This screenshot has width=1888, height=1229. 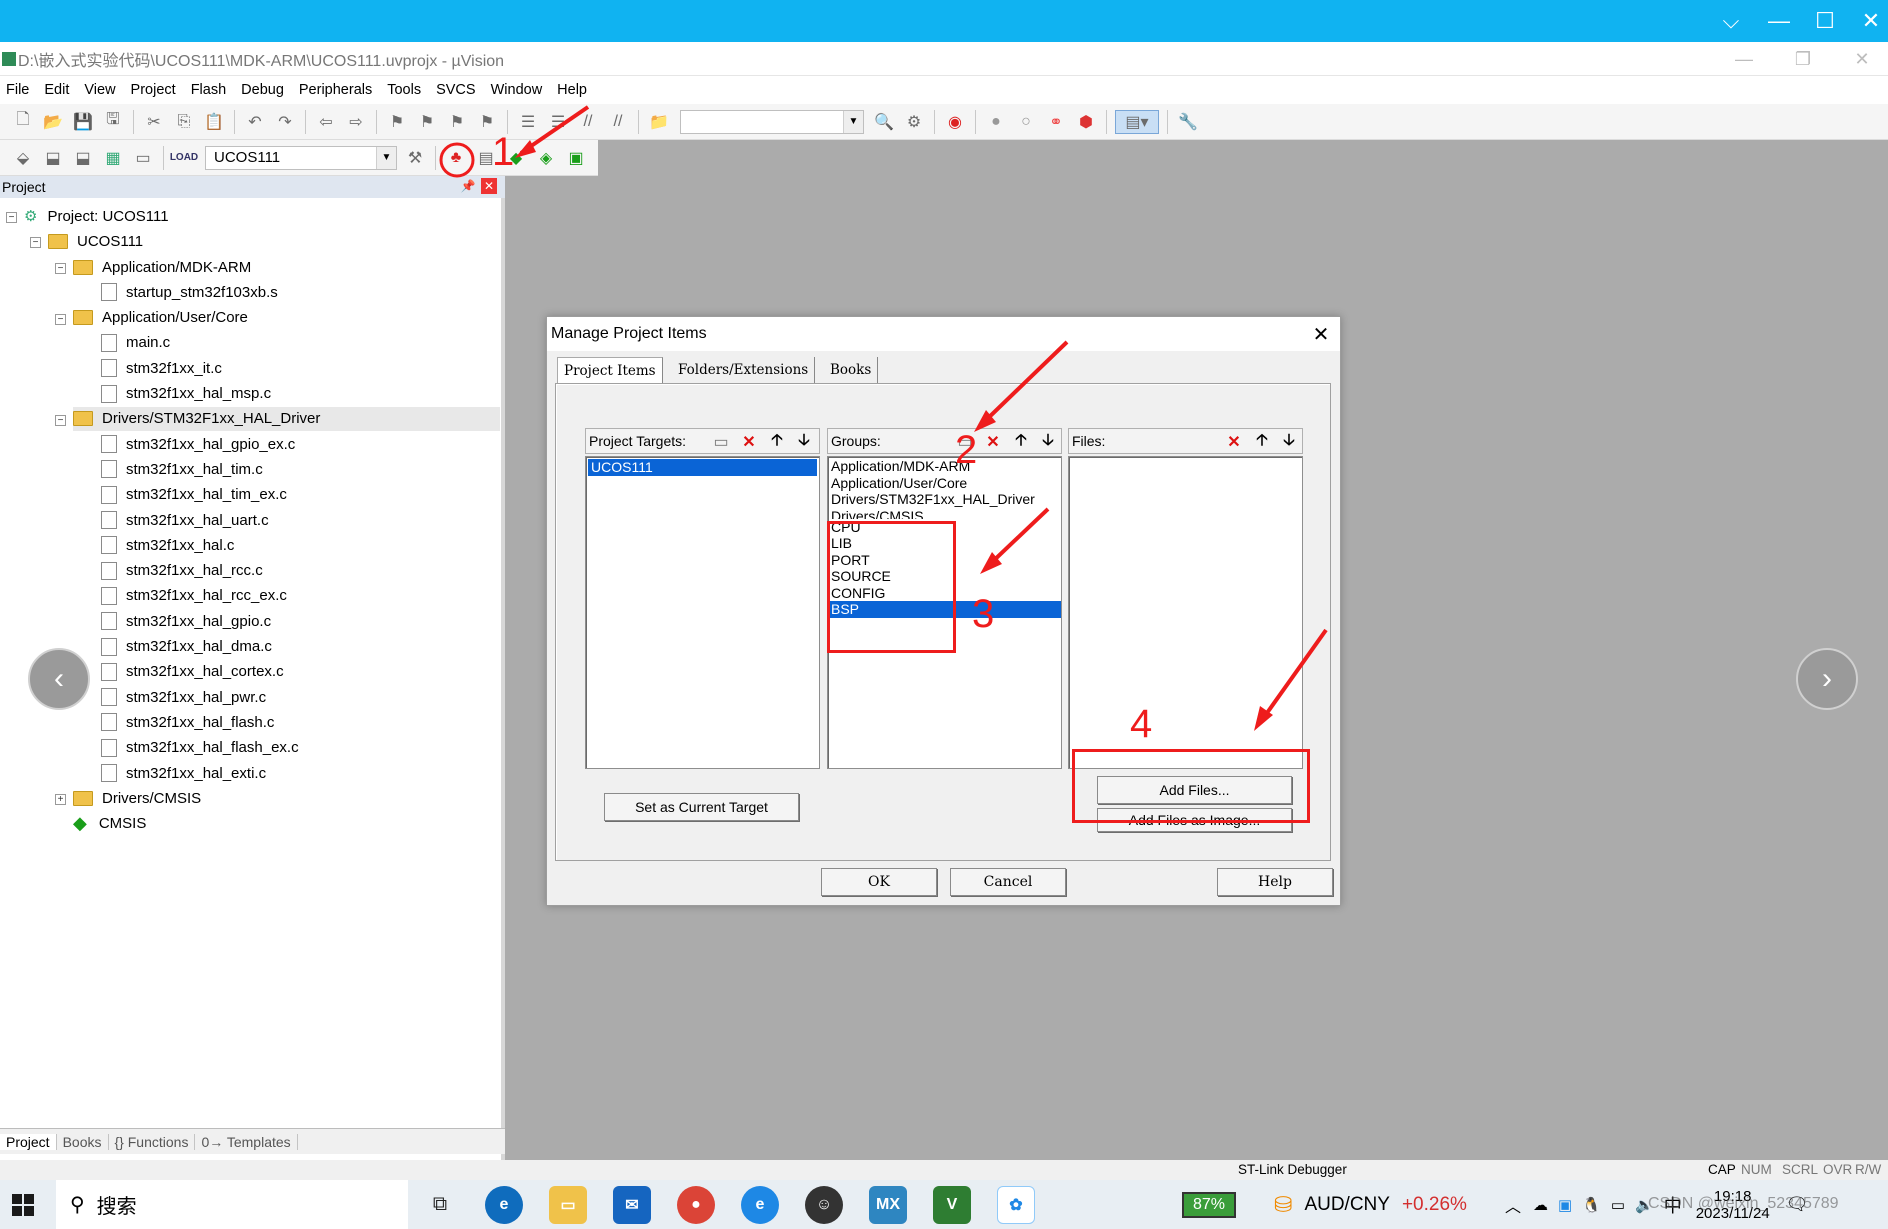 I want to click on windows-start-icon, so click(x=23, y=1204).